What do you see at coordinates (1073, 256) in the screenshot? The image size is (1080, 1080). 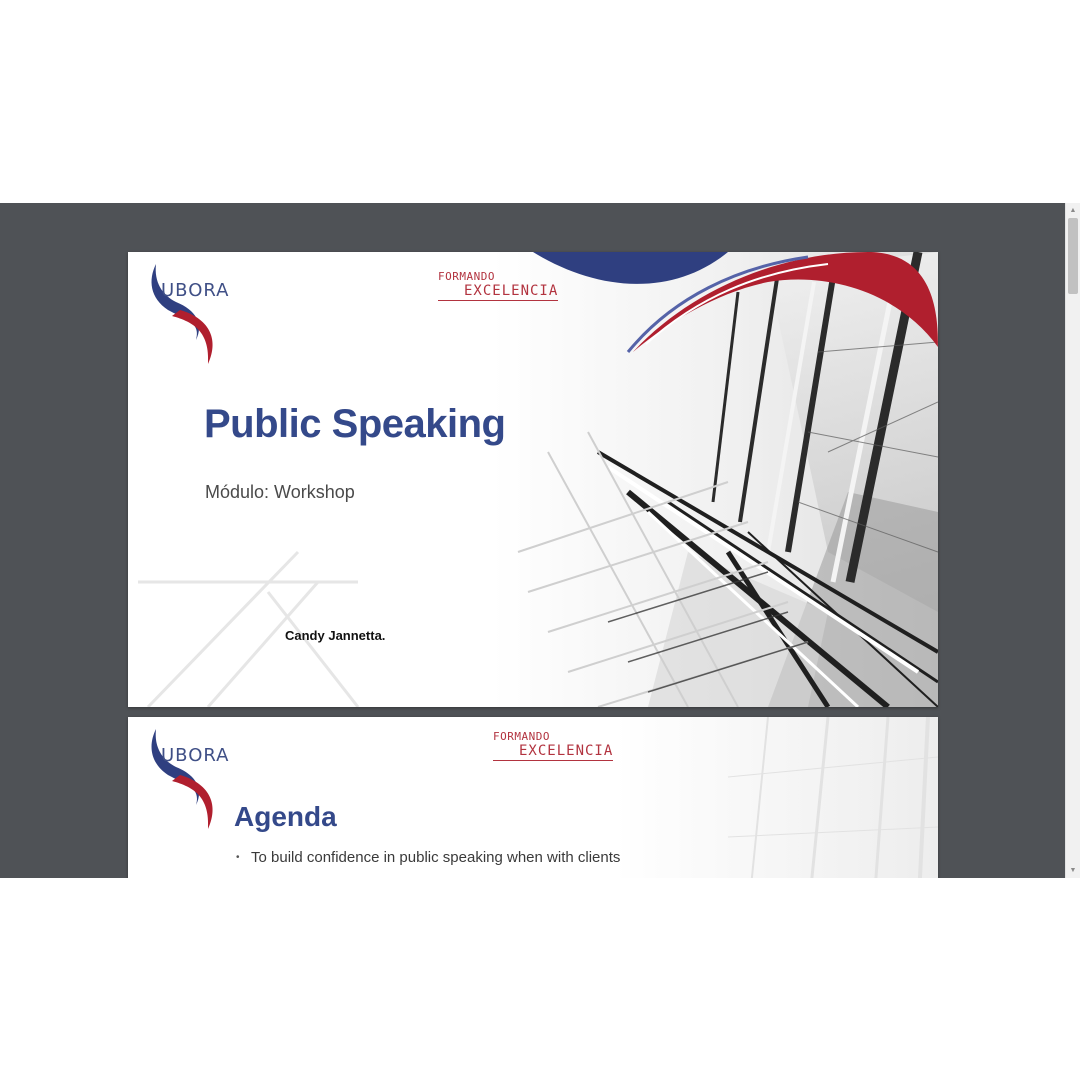 I see `scroll-thumb` at bounding box center [1073, 256].